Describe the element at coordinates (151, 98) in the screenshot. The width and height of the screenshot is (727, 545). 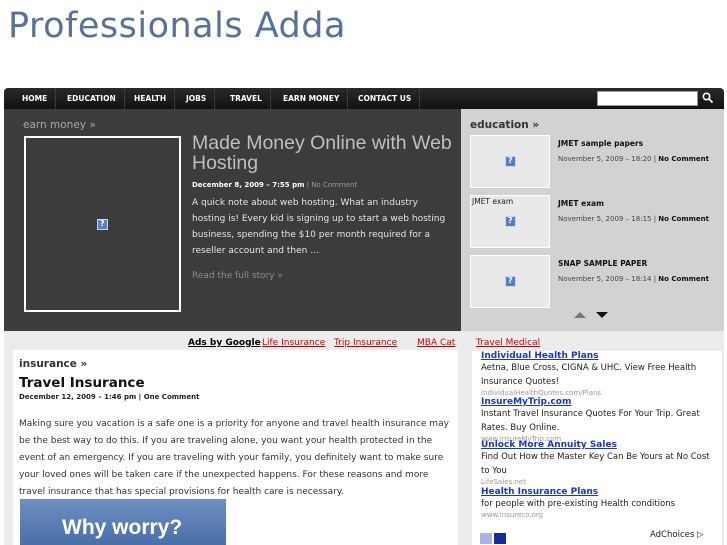
I see `nav-health: HEALTH` at that location.